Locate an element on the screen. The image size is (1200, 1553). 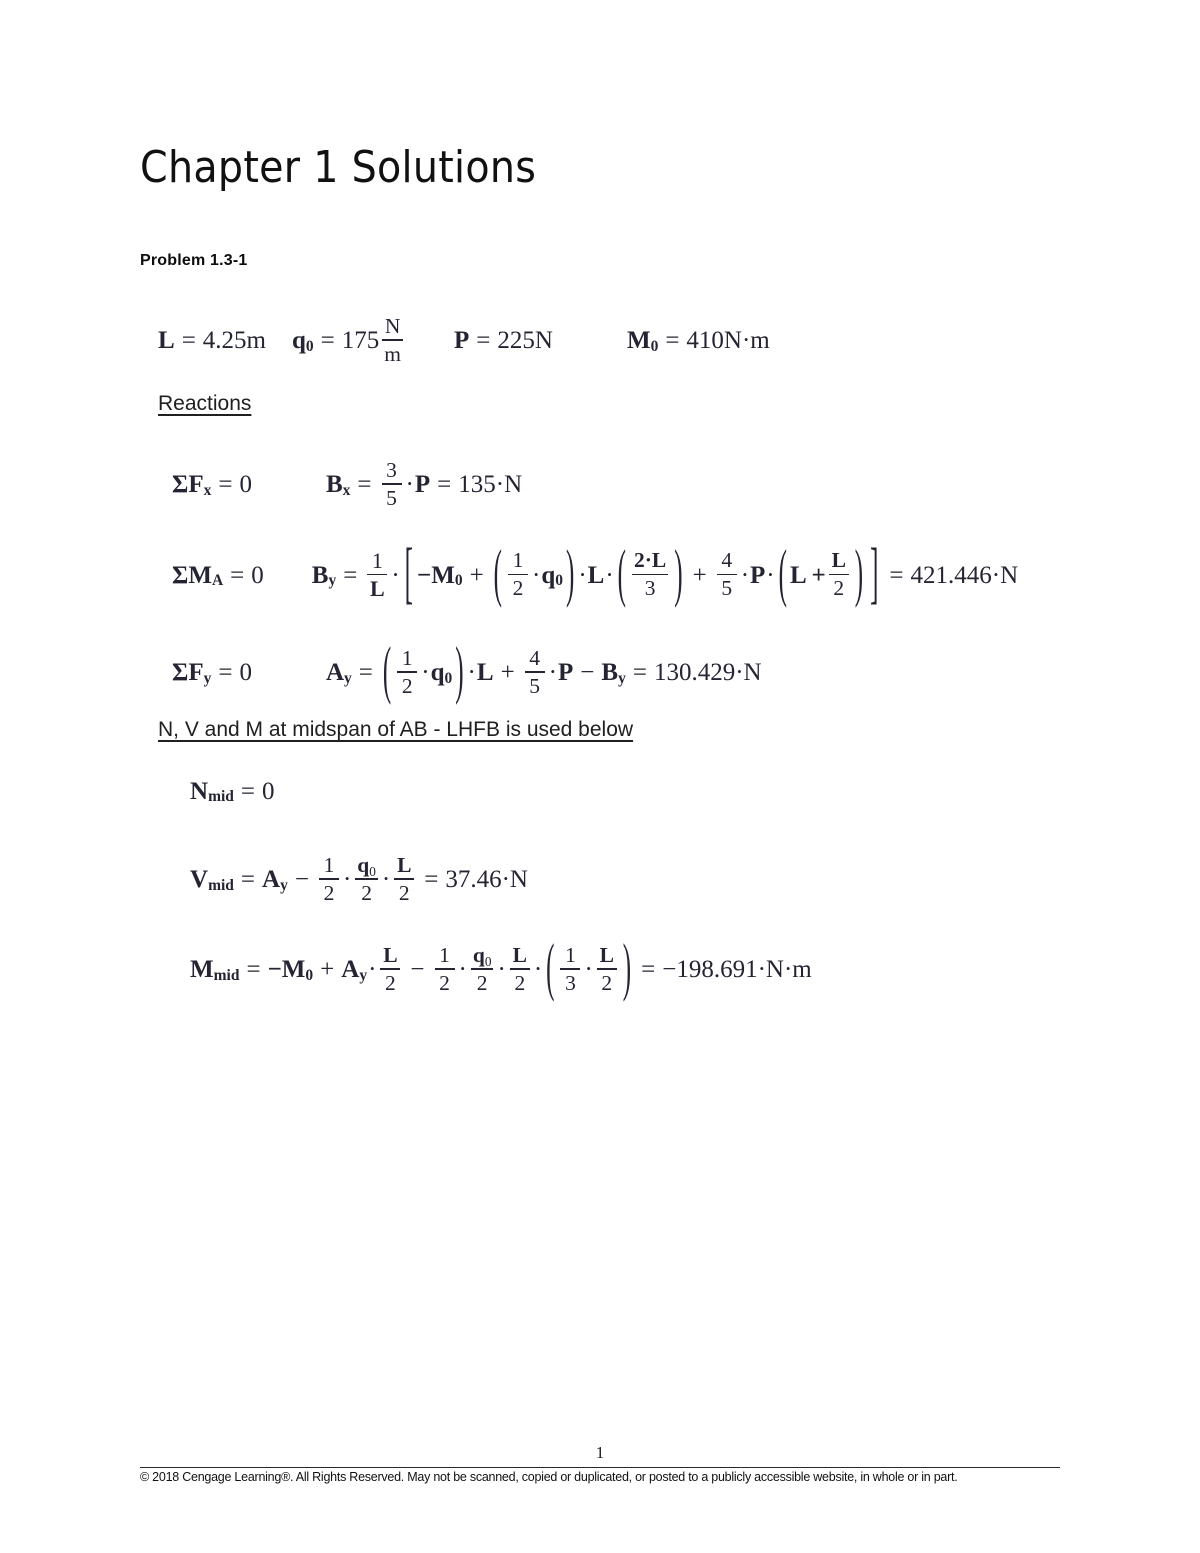
bracket-close: ] is located at coordinates (874, 574).